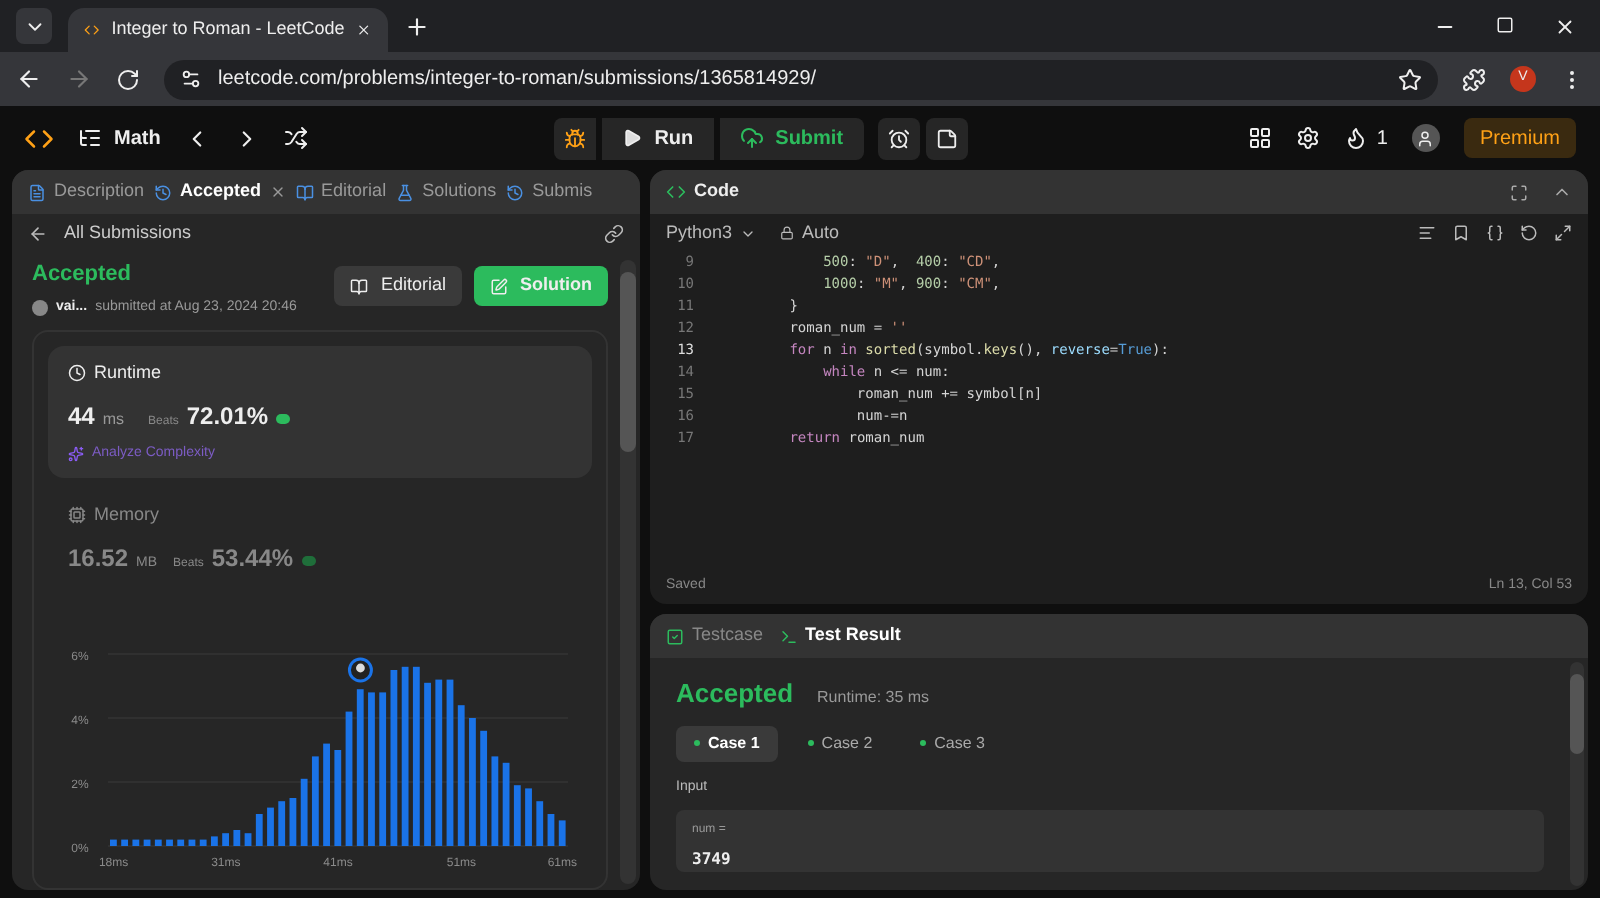 The width and height of the screenshot is (1600, 898). Describe the element at coordinates (1505, 25) in the screenshot. I see `restore-icon` at that location.